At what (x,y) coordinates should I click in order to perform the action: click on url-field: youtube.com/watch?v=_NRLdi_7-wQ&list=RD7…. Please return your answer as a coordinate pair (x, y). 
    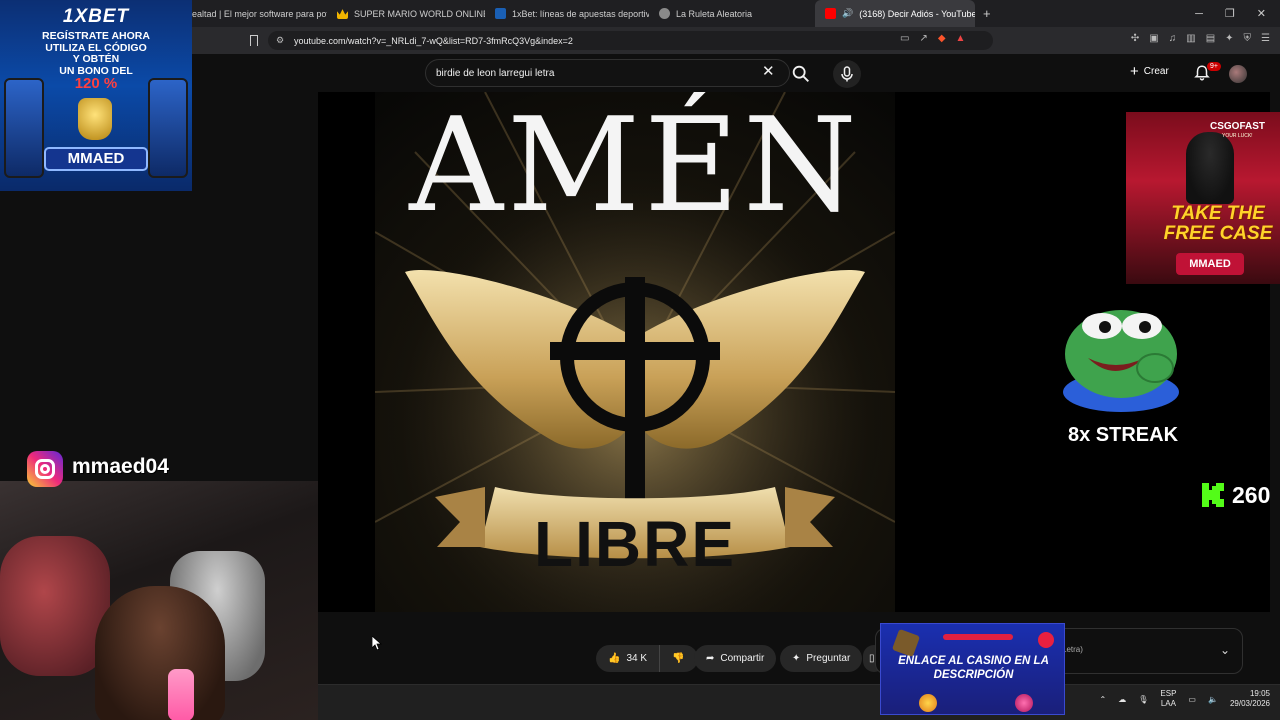
    Looking at the image, I should click on (630, 40).